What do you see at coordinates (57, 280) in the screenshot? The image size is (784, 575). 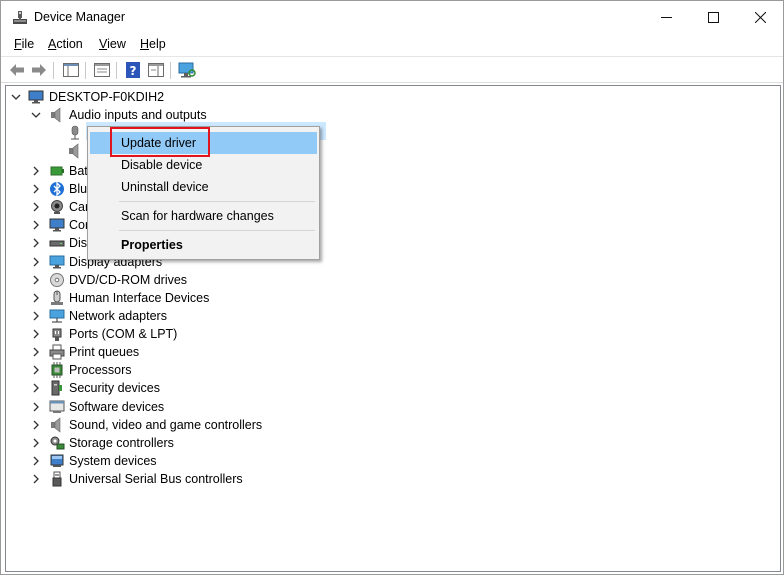 I see `dvd-drive-icon` at bounding box center [57, 280].